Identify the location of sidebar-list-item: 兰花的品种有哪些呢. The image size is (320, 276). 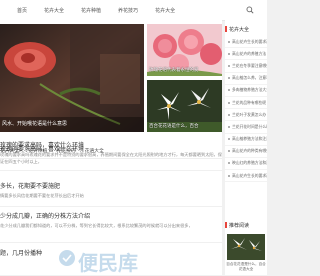
(246, 103).